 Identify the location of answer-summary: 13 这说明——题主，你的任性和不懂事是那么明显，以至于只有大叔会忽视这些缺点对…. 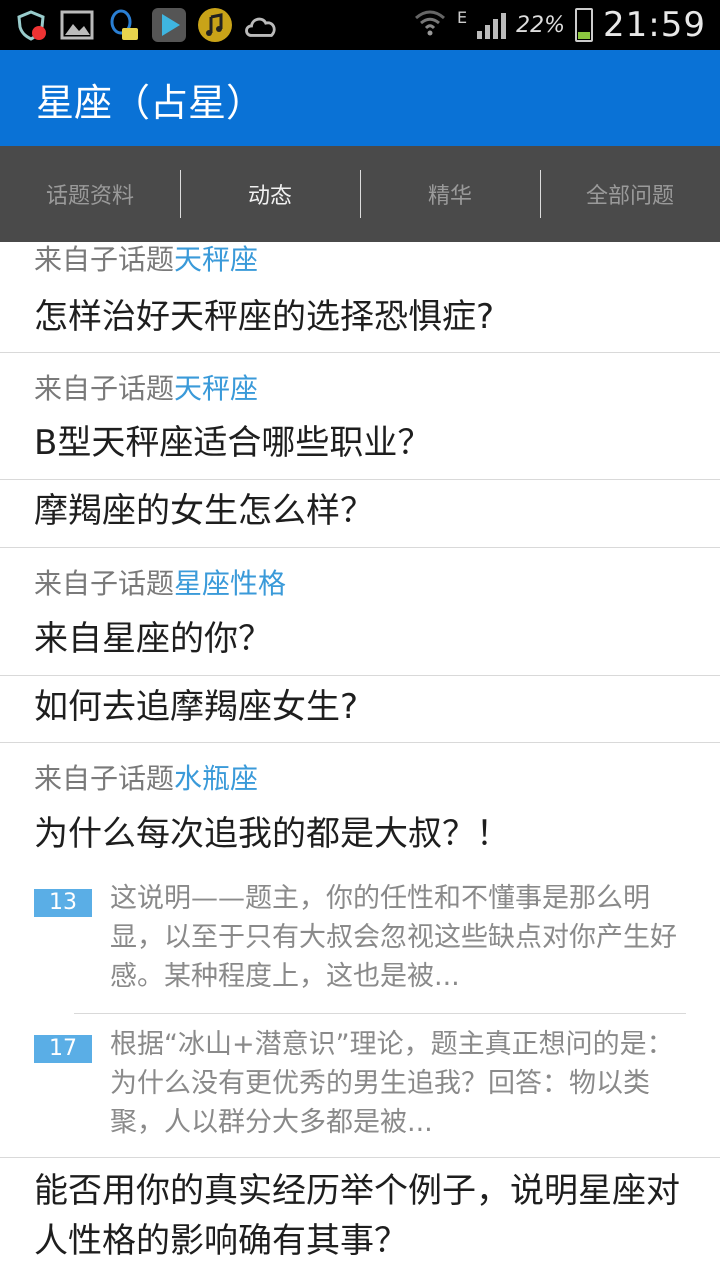
(360, 938).